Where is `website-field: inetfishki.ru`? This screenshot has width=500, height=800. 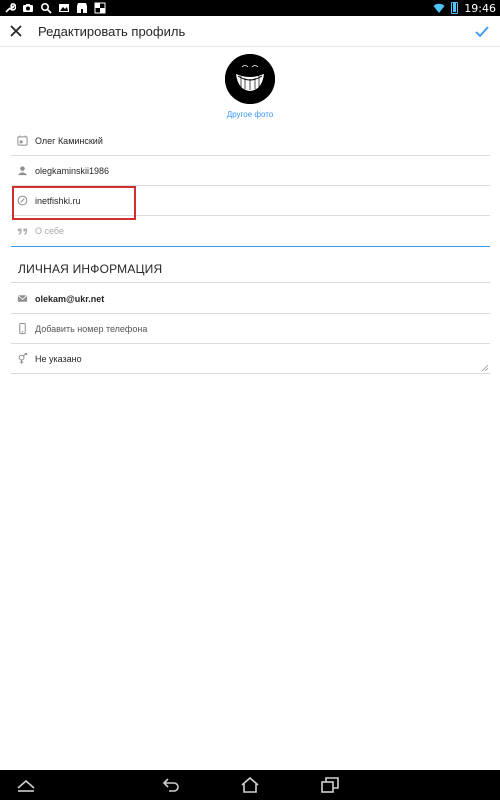
website-field: inetfishki.ru is located at coordinates (250, 201).